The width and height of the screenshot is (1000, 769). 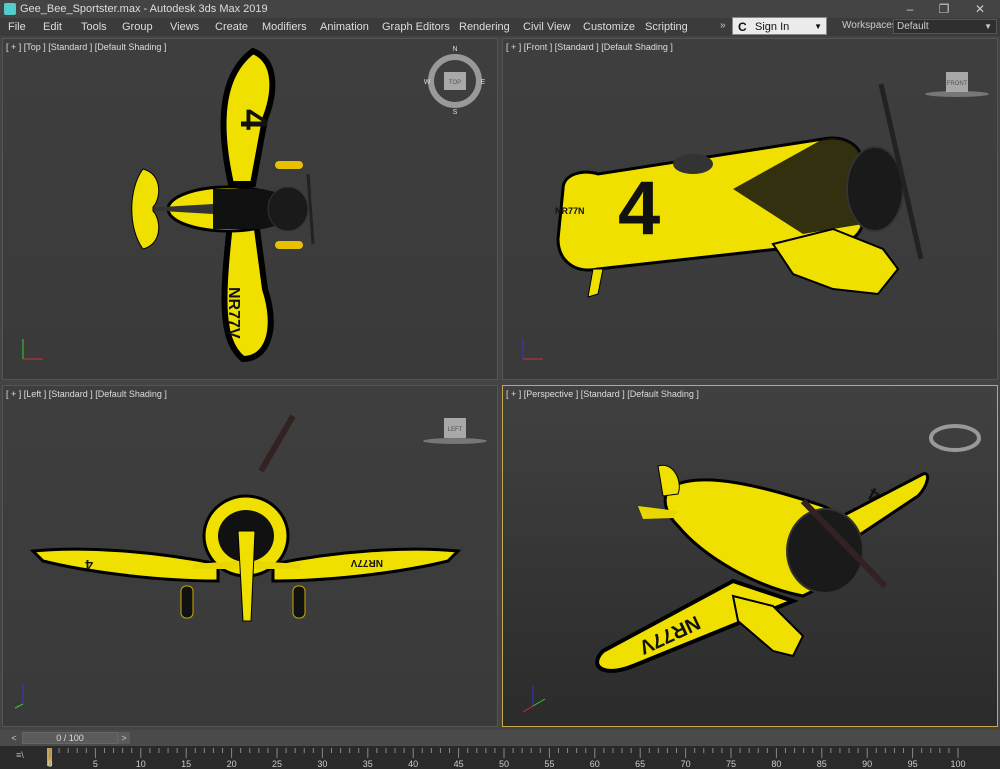 What do you see at coordinates (910, 9) in the screenshot?
I see `minimize-button: –` at bounding box center [910, 9].